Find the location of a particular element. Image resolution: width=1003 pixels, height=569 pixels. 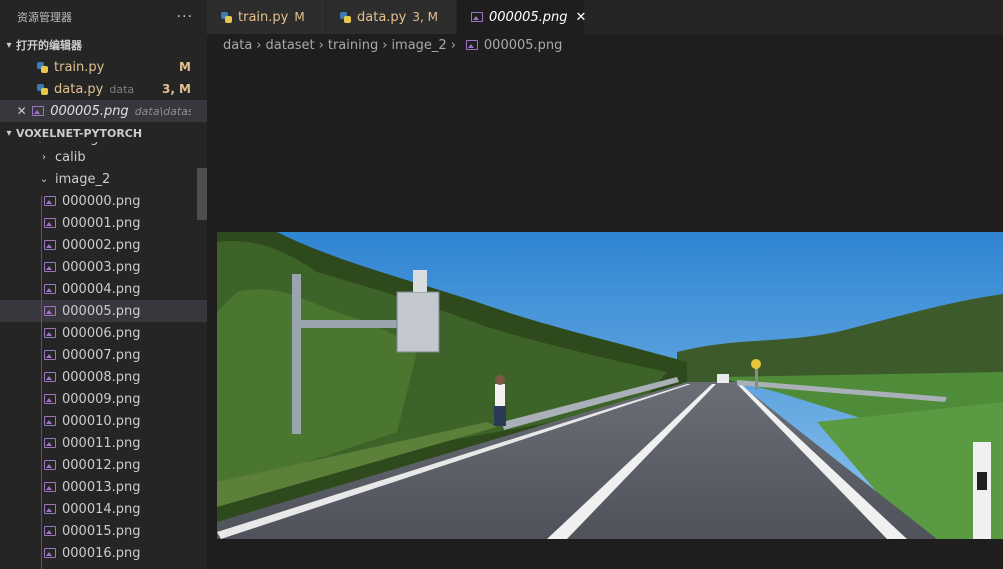

tree-file-label: 000000.png is located at coordinates (101, 201).